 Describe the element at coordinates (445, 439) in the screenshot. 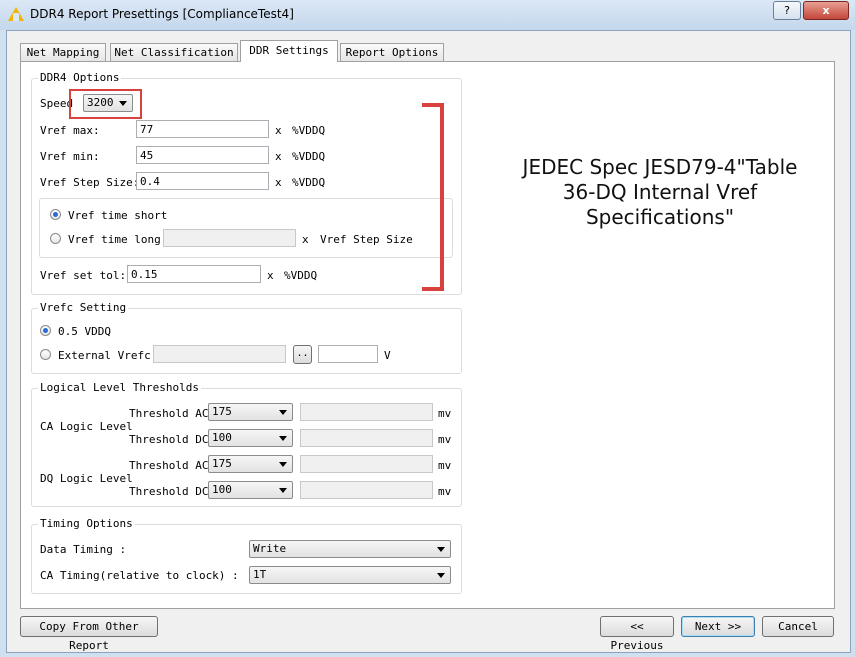

I see `ca-threshold-dc-unit: mv` at that location.